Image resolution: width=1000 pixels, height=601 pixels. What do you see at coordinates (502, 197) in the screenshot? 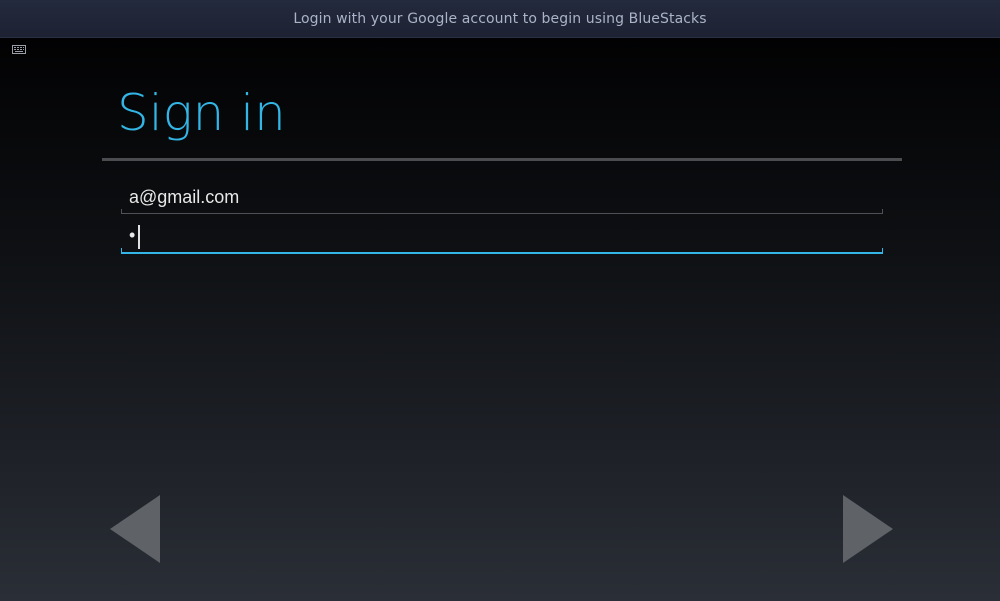
I see `email-field: a@gmail.com` at bounding box center [502, 197].